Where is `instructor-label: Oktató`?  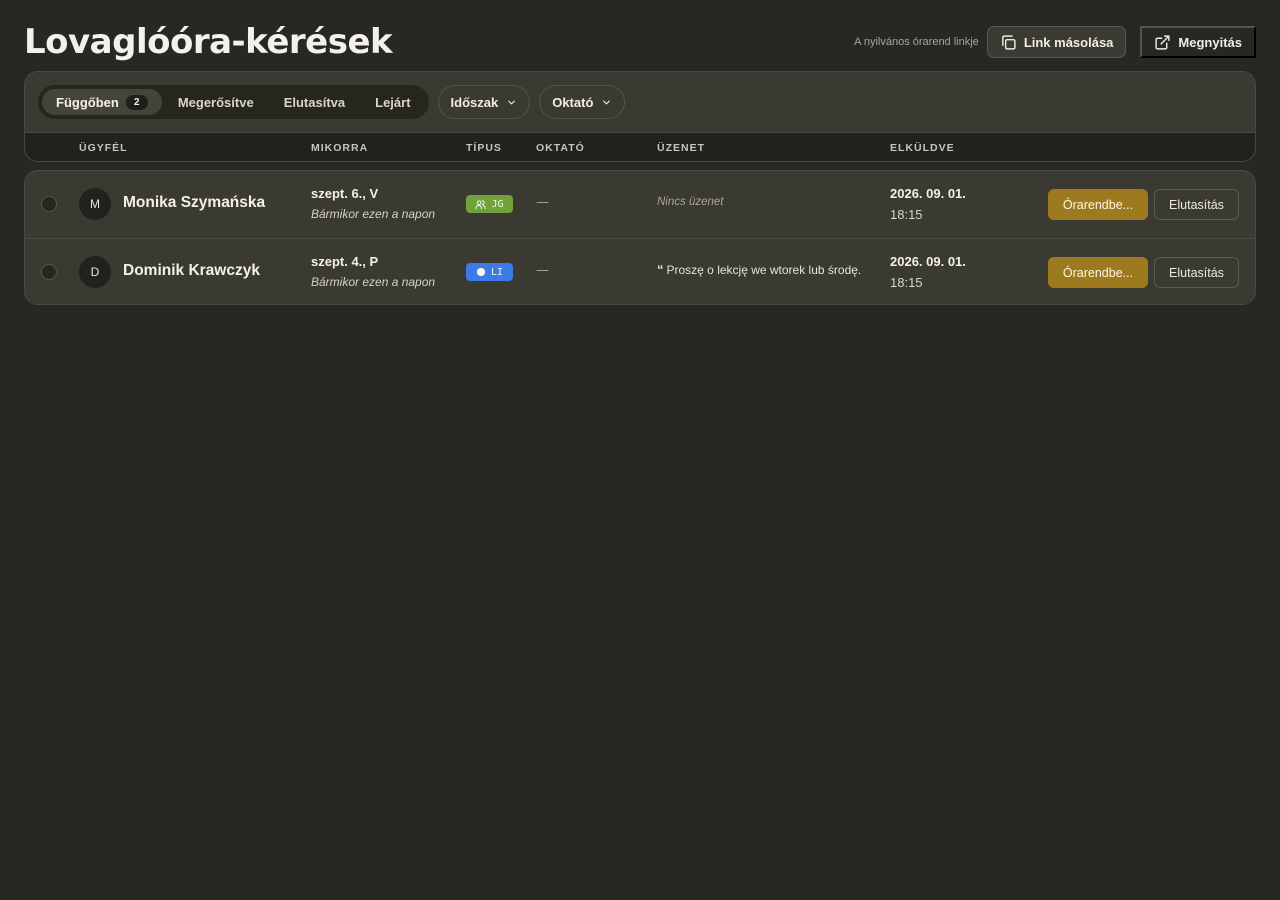
instructor-label: Oktató is located at coordinates (573, 102).